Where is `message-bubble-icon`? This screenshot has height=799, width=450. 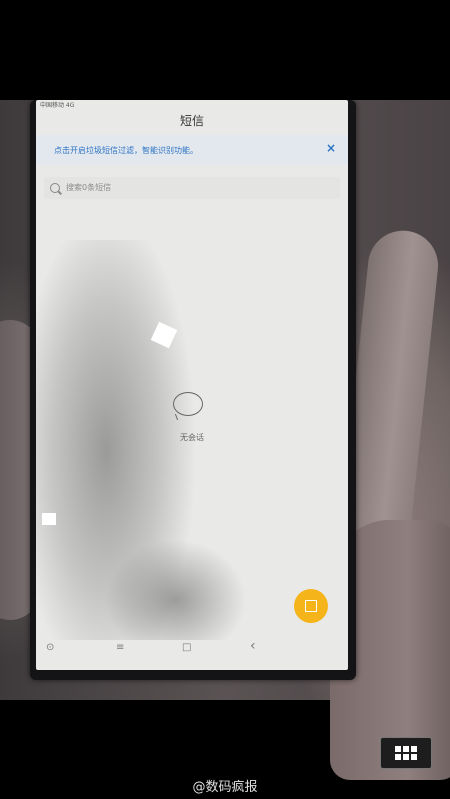 message-bubble-icon is located at coordinates (188, 404).